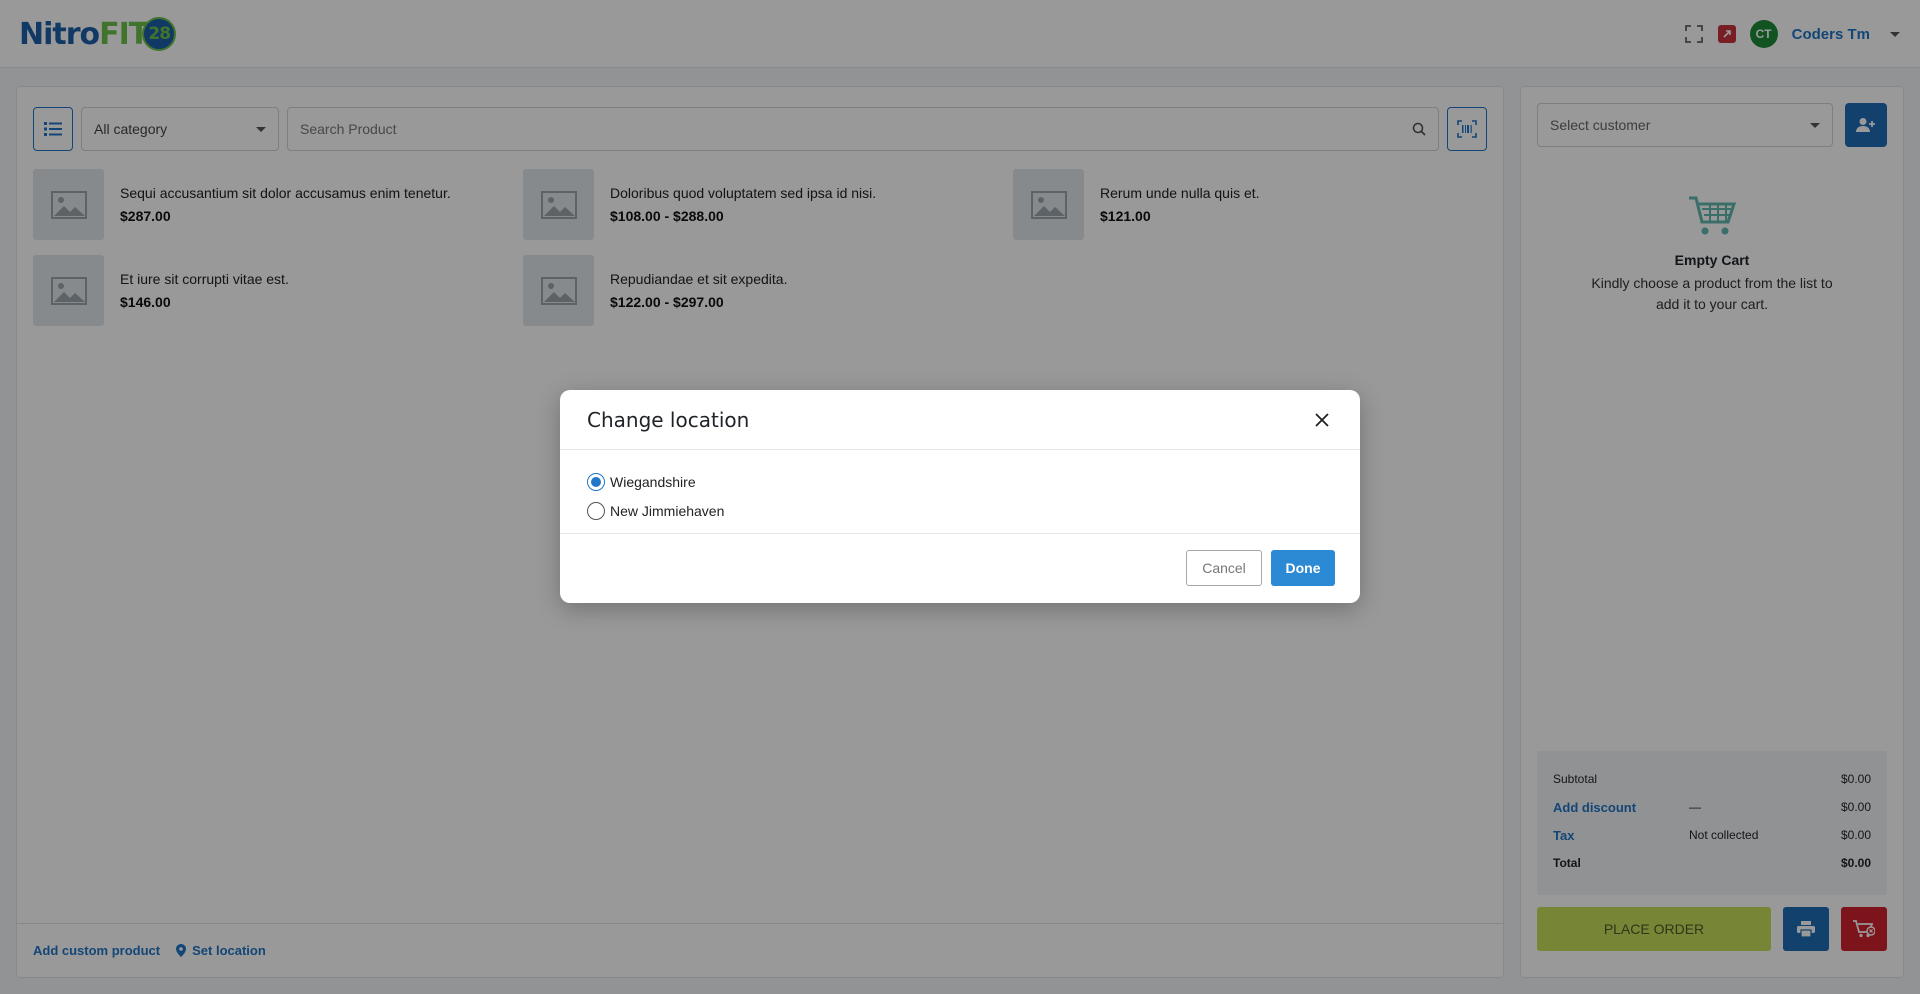  What do you see at coordinates (1303, 568) in the screenshot?
I see `done-button: Done` at bounding box center [1303, 568].